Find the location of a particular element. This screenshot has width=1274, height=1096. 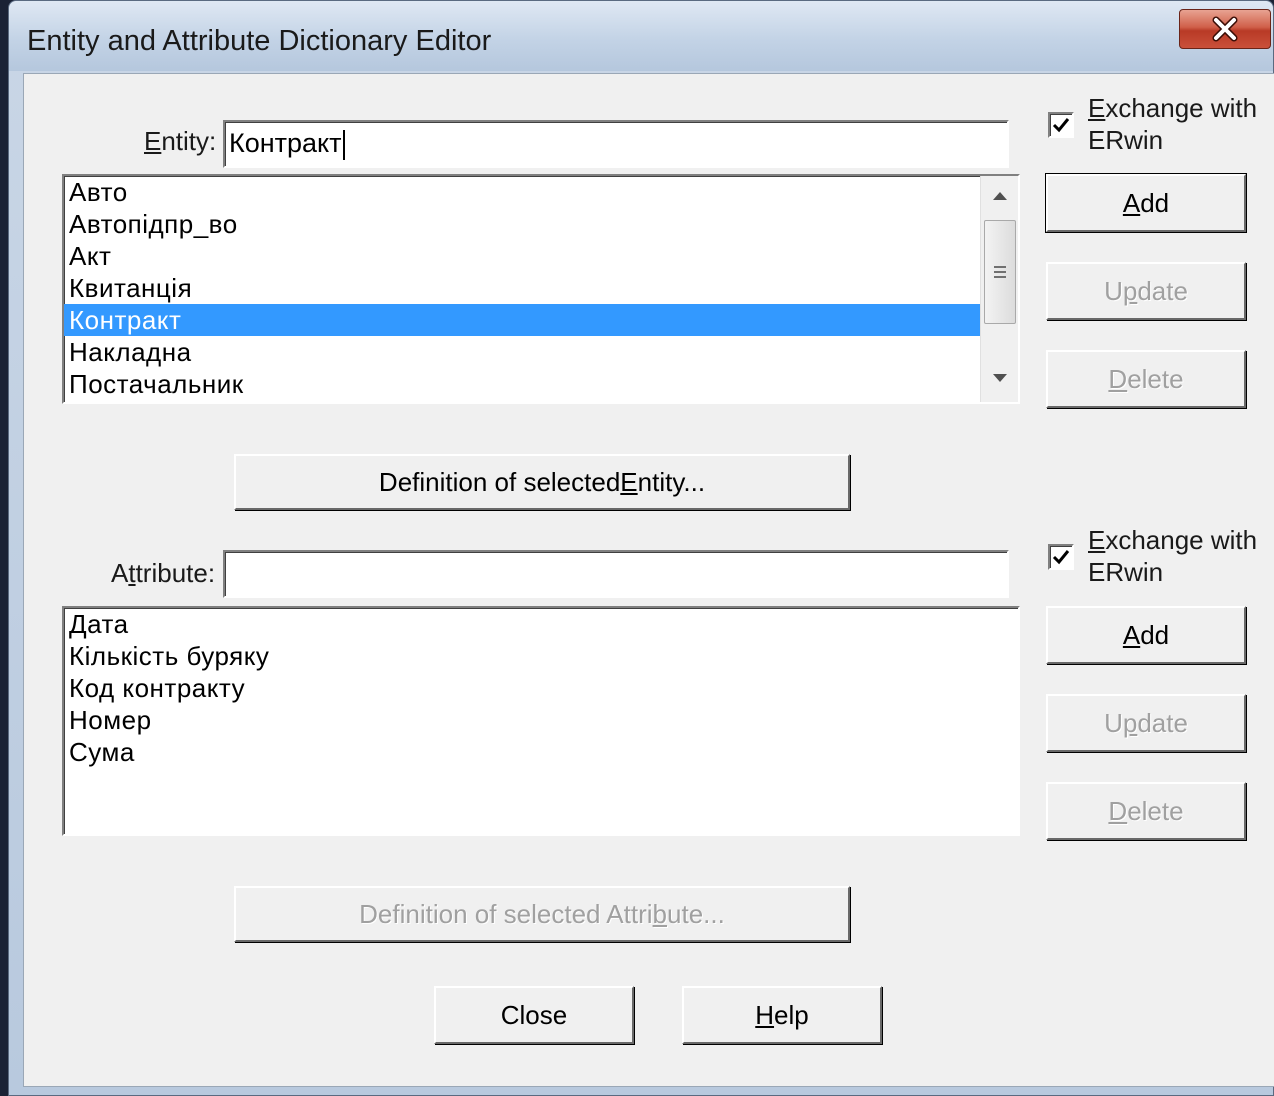

close-button: Close is located at coordinates (534, 1015).